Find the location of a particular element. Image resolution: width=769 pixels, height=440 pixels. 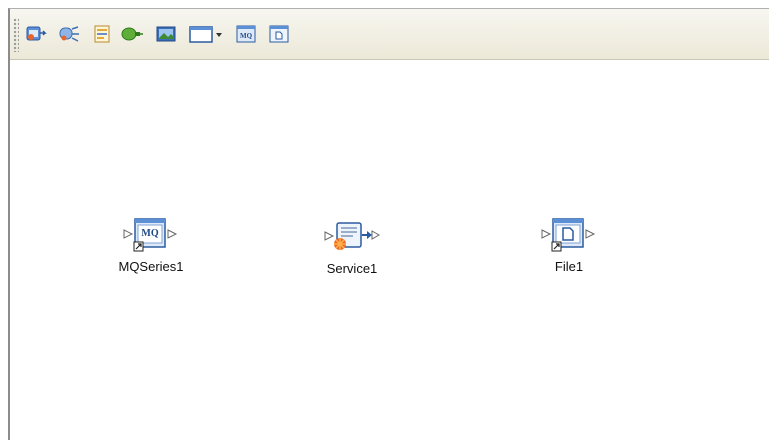

mqseries-component-icon: MQ is located at coordinates (151, 236).